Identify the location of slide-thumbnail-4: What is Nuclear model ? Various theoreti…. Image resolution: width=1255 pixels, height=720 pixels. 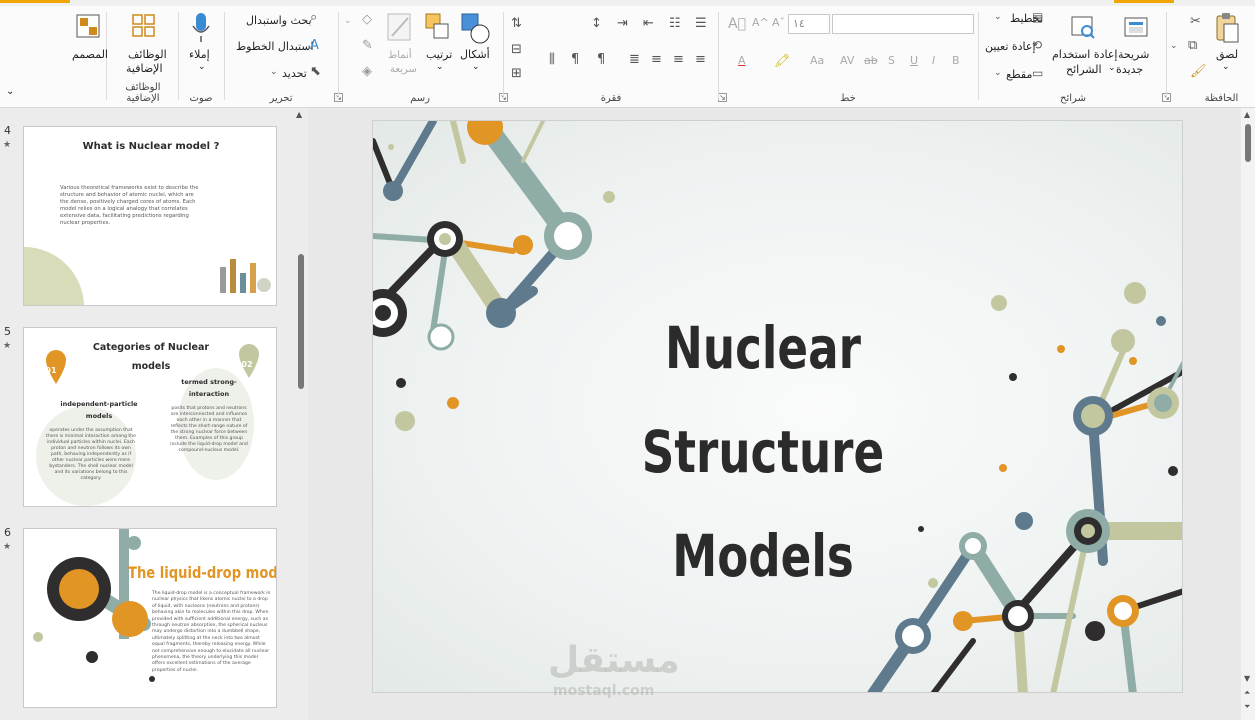
(150, 216).